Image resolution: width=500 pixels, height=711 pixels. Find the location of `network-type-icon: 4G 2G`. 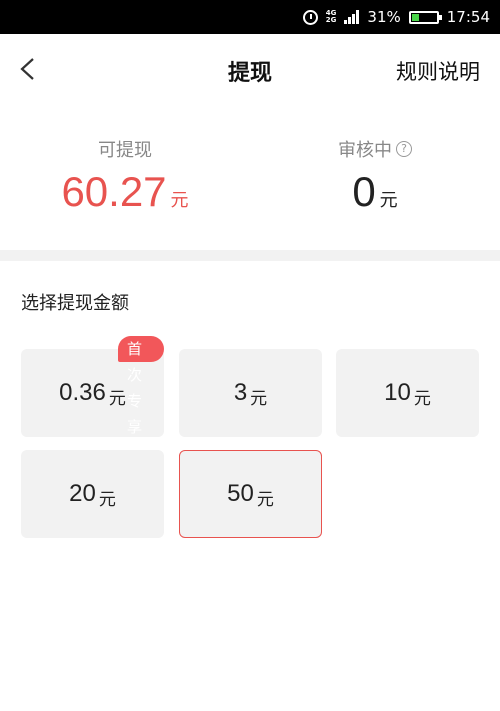

network-type-icon: 4G 2G is located at coordinates (331, 17).